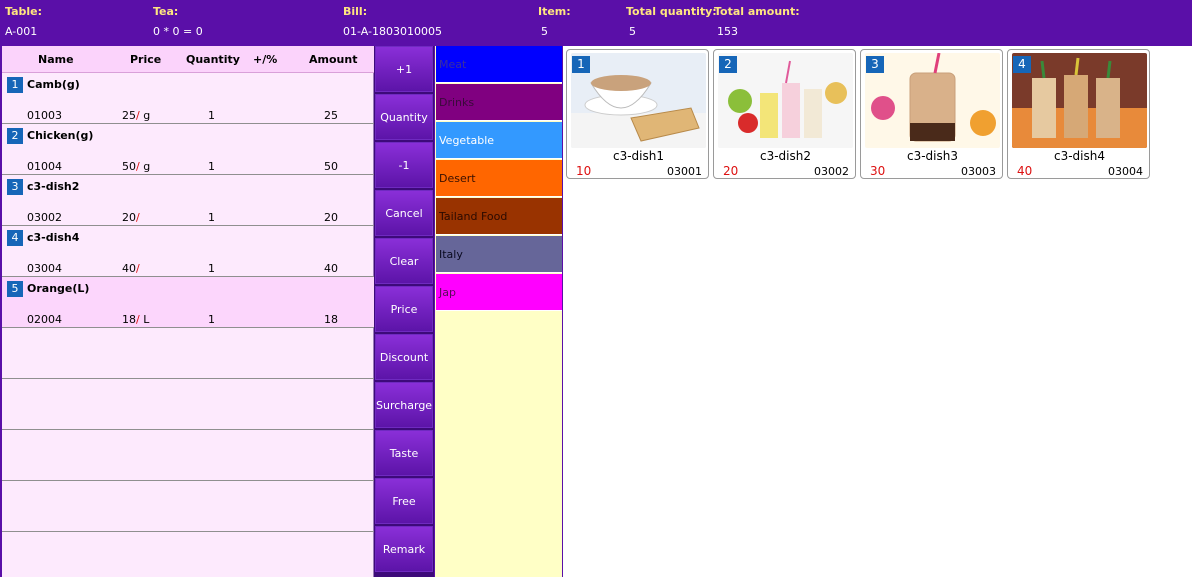 The height and width of the screenshot is (577, 1192). What do you see at coordinates (404, 165) in the screenshot?
I see `minus-one-button: -1` at bounding box center [404, 165].